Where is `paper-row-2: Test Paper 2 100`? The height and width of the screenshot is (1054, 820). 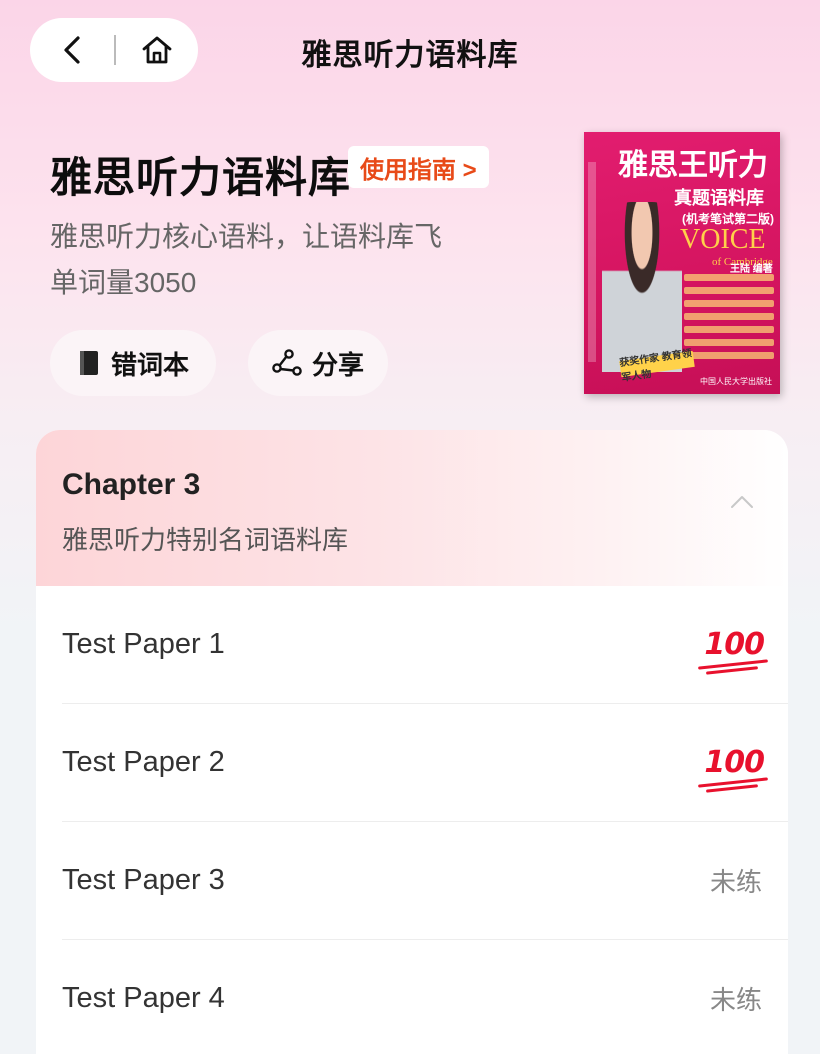
paper-row-2: Test Paper 2 100 is located at coordinates (425, 763).